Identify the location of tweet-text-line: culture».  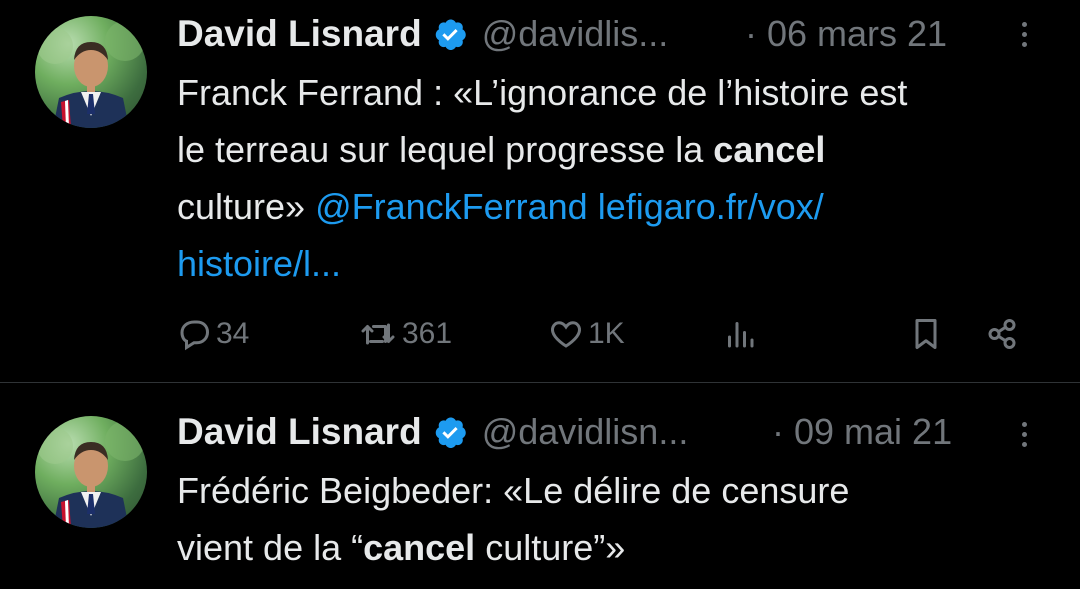
(246, 206).